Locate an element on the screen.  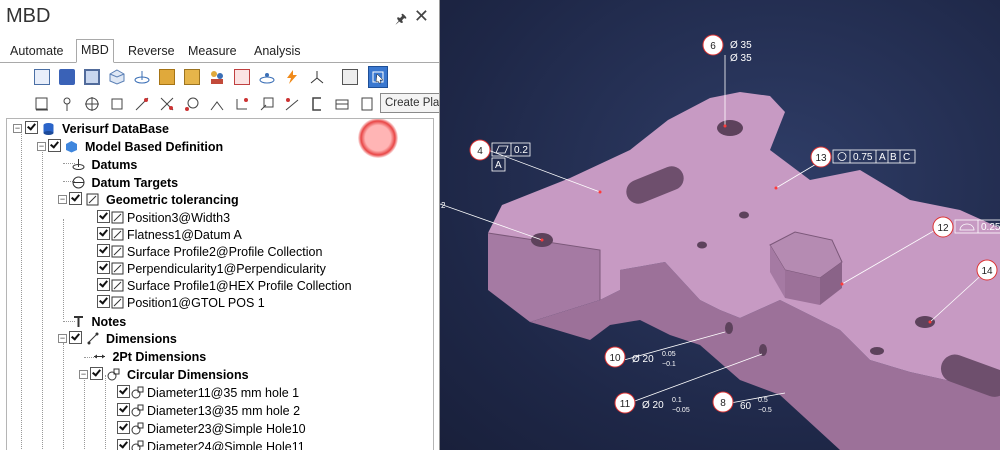
target-icon is located at coordinates (92, 104).